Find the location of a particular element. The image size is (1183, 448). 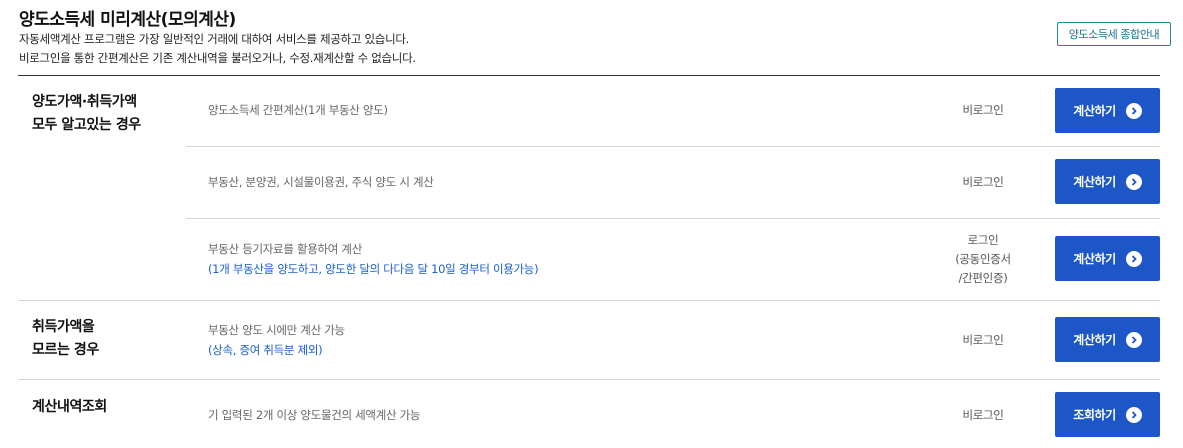

row-3-login-type: 로그인 (공동인증서 /간편인증) is located at coordinates (983, 259).